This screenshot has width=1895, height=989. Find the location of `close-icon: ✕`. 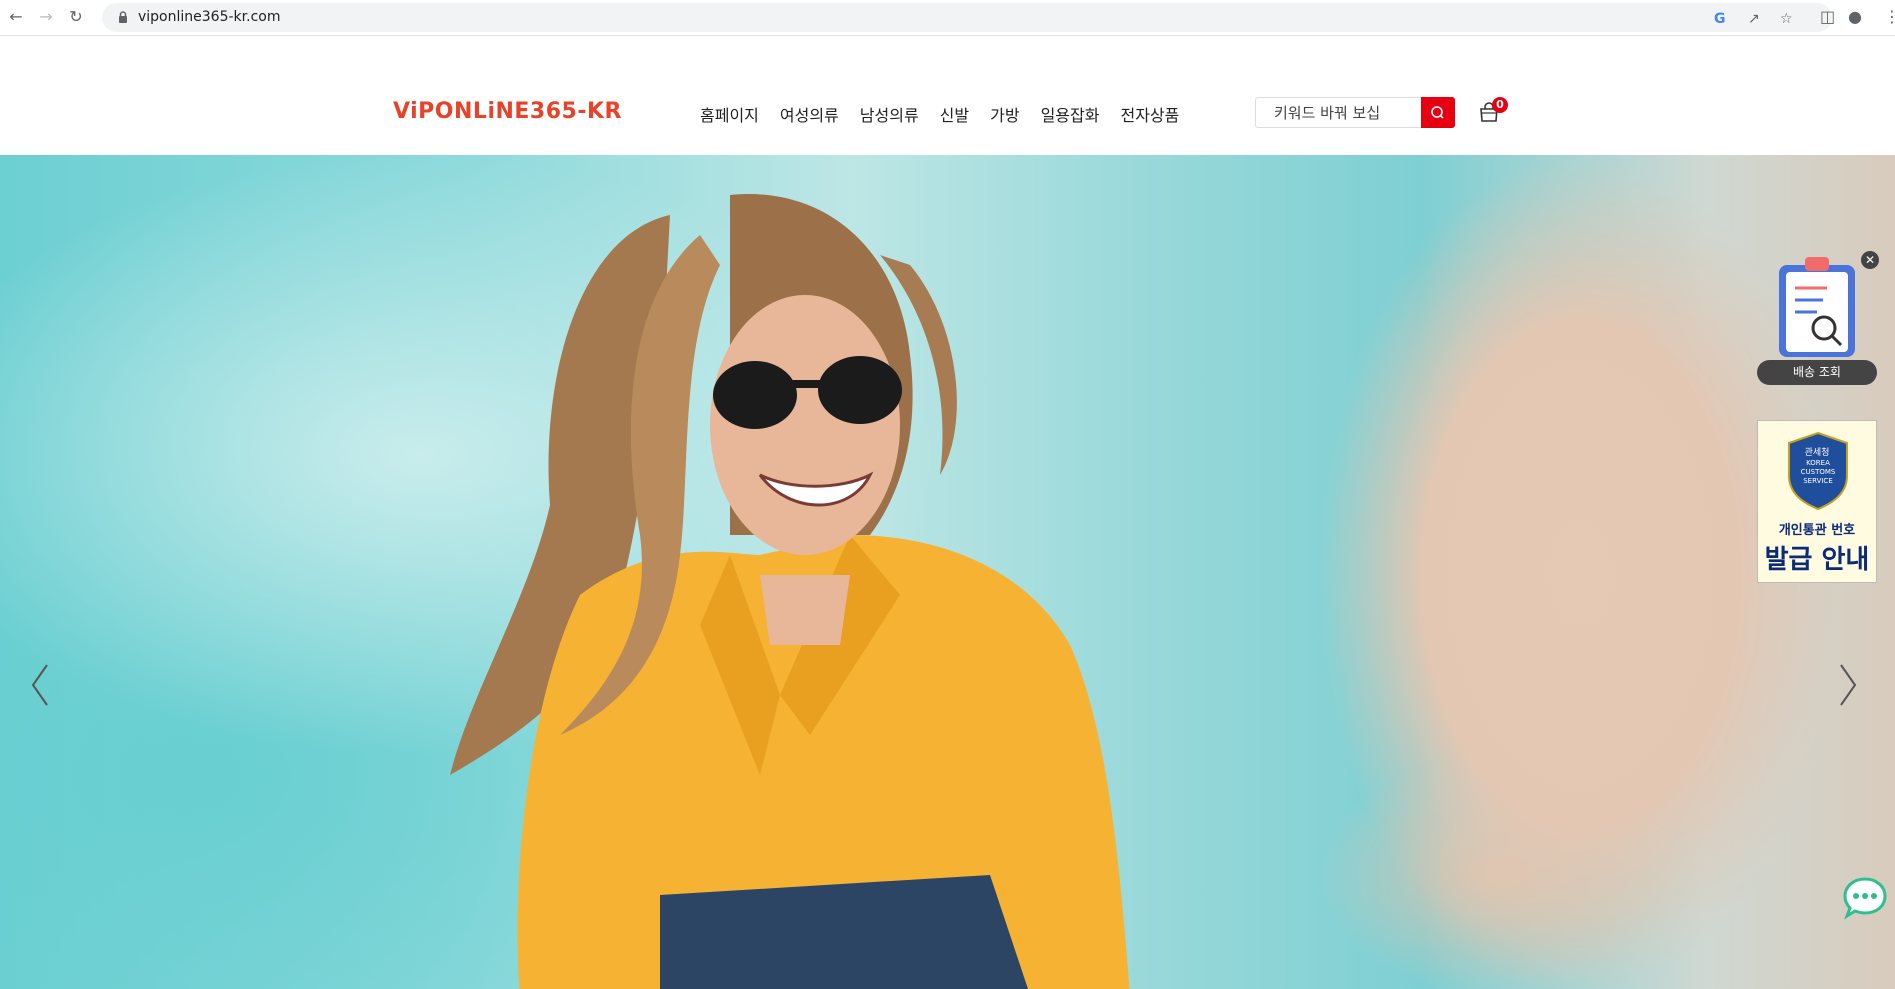

close-icon: ✕ is located at coordinates (1870, 260).